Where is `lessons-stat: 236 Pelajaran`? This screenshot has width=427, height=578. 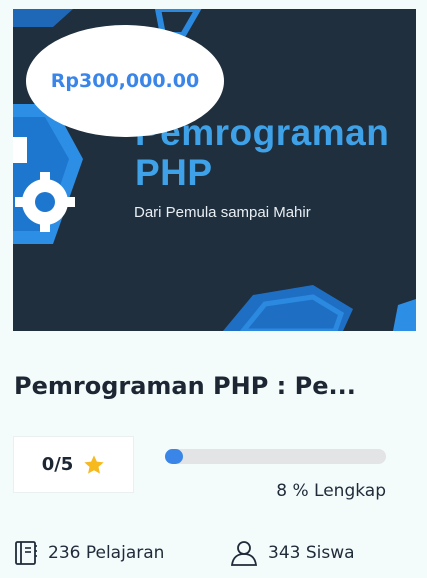 lessons-stat: 236 Pelajaran is located at coordinates (89, 553).